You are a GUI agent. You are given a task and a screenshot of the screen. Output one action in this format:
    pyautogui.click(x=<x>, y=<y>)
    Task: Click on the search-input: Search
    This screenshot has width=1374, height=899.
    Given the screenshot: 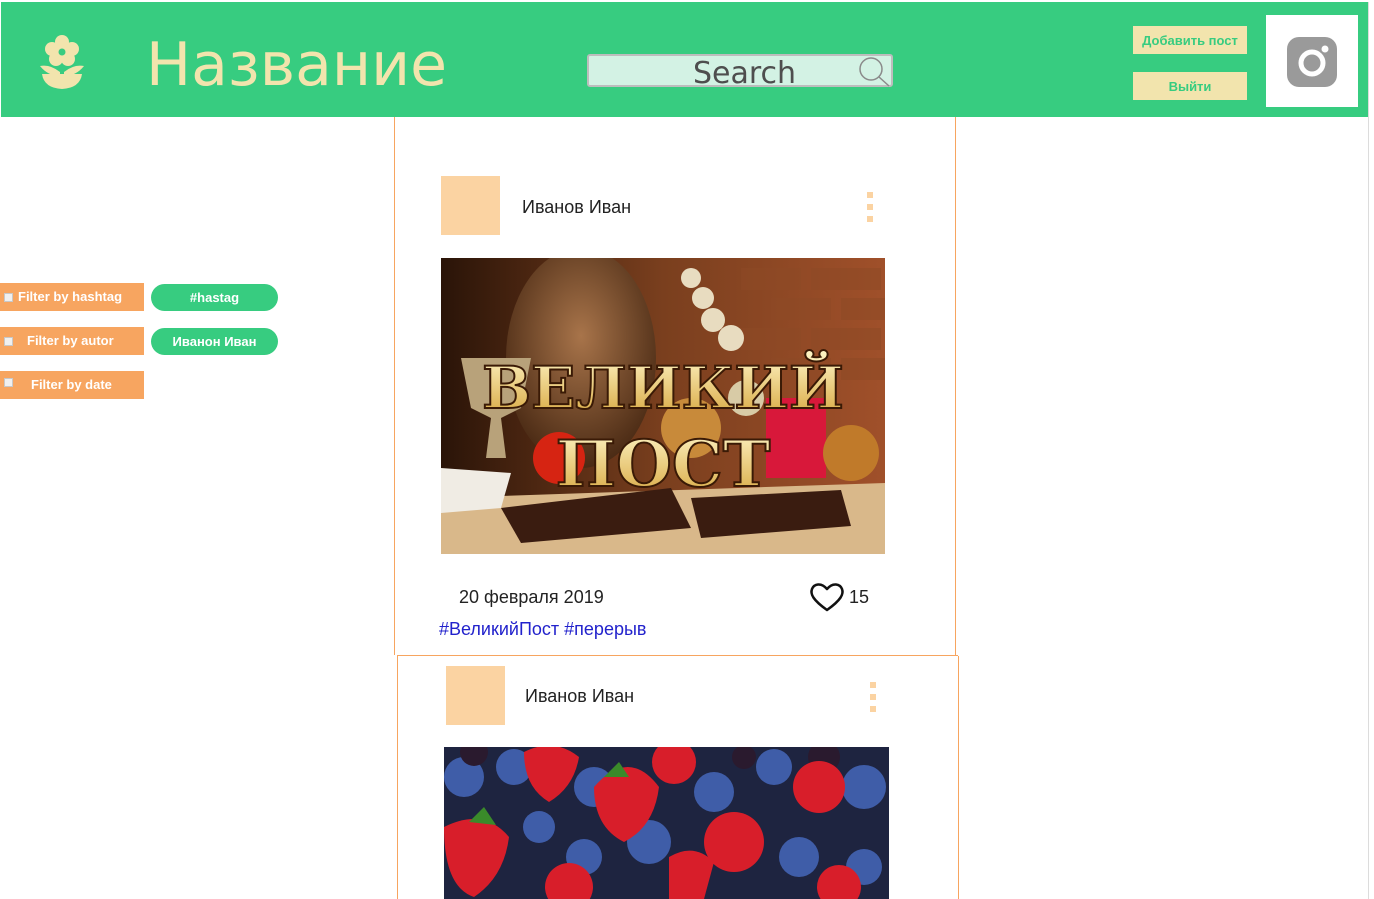 What is the action you would take?
    pyautogui.click(x=740, y=72)
    